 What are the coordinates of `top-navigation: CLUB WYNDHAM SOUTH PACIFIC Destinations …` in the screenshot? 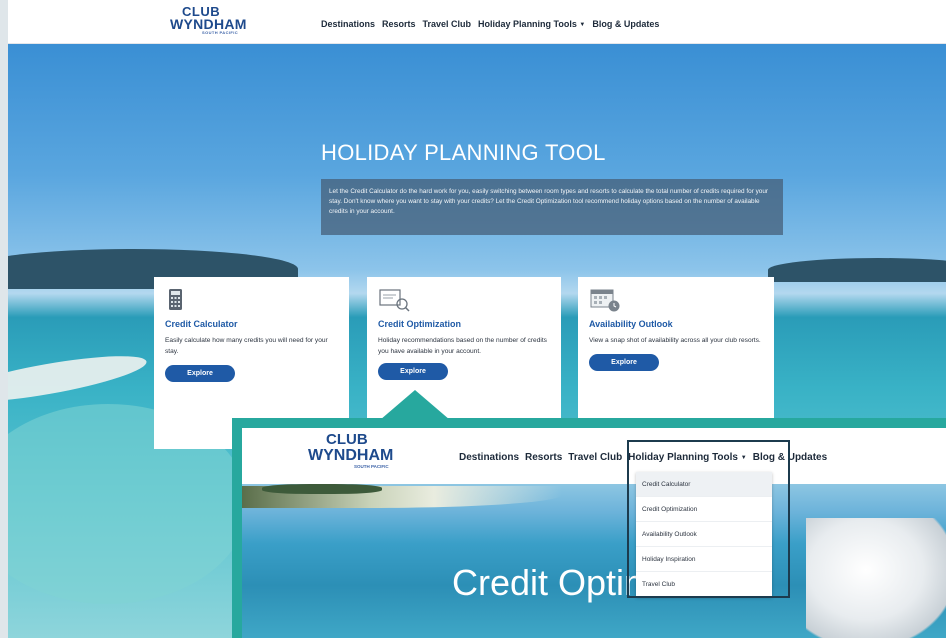 It's located at (477, 22).